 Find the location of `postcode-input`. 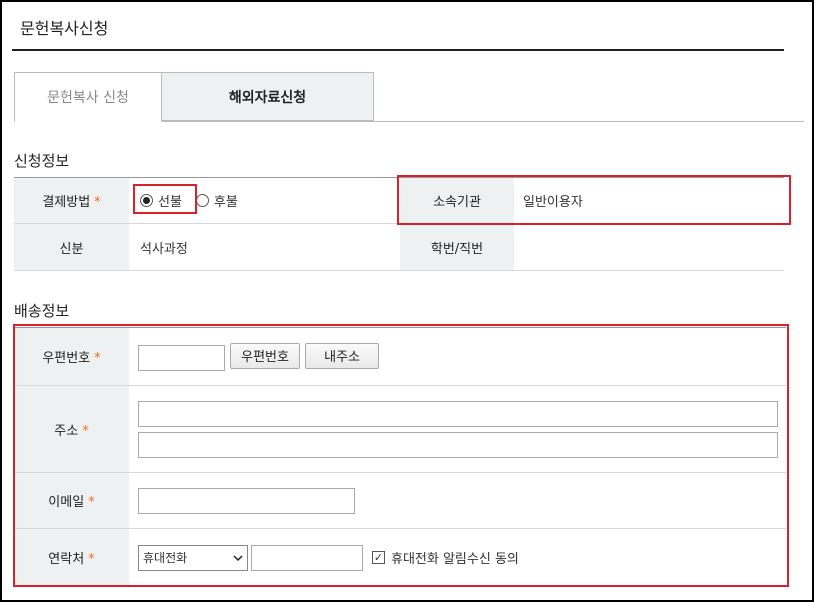

postcode-input is located at coordinates (181, 357).